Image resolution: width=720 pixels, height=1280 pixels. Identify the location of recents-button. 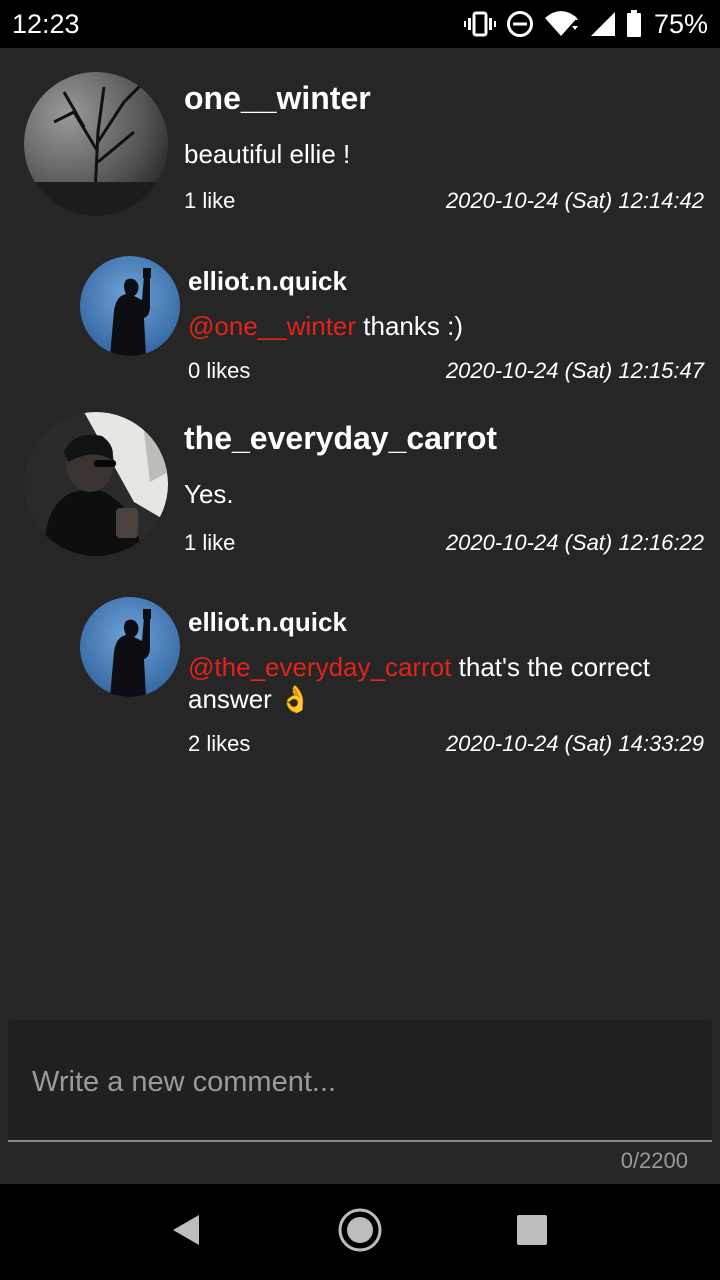
(532, 1232).